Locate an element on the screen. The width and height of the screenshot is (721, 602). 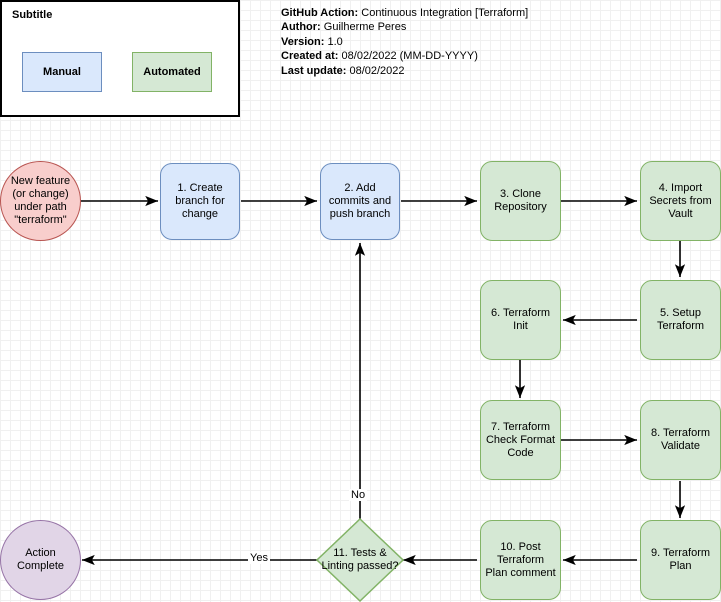
node-7-check-format-code: 7. Terraform Check Format Code is located at coordinates (520, 440).